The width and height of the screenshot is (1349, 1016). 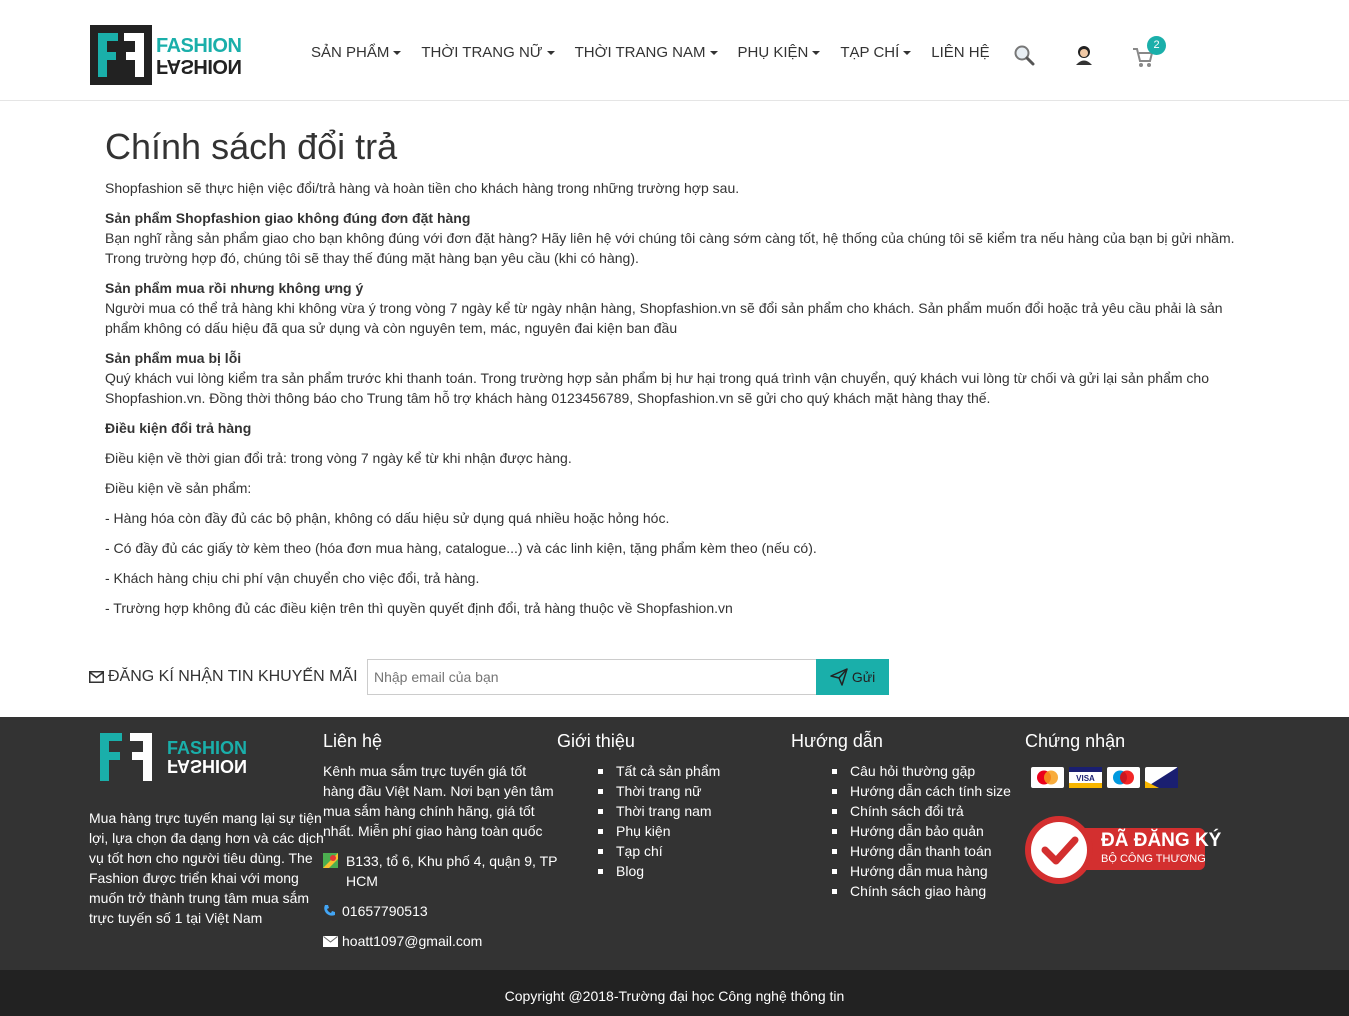 I want to click on nav-thoi-trang-nam: THỜI TRANG NAM, so click(x=646, y=52).